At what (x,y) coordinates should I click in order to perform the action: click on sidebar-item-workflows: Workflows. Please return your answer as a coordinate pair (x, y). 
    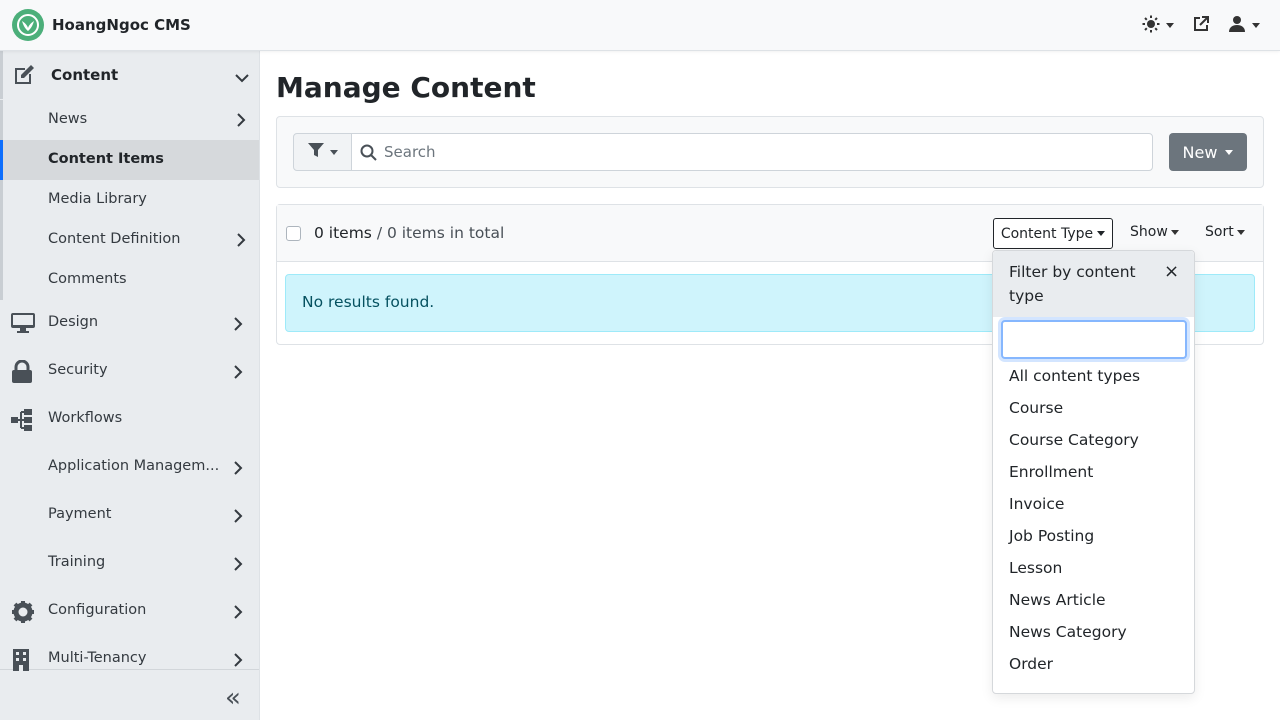
    Looking at the image, I should click on (129, 420).